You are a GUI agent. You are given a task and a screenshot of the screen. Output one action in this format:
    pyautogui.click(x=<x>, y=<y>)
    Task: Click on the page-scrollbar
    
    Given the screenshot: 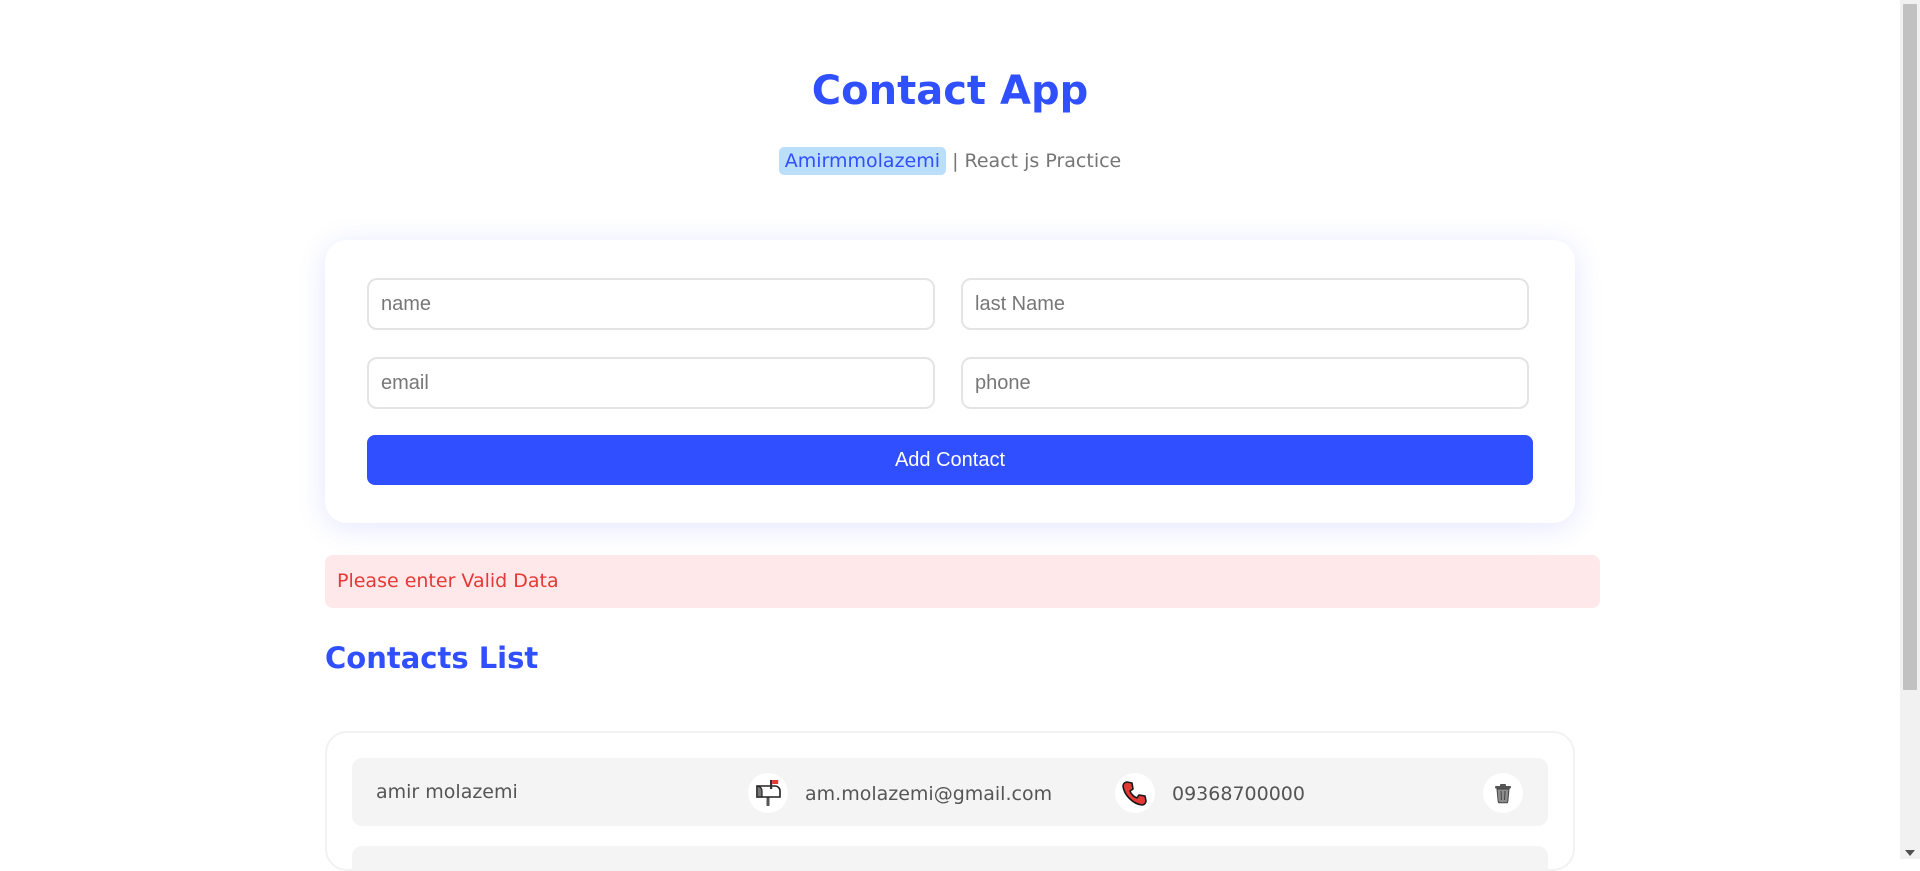 What is the action you would take?
    pyautogui.click(x=1910, y=429)
    